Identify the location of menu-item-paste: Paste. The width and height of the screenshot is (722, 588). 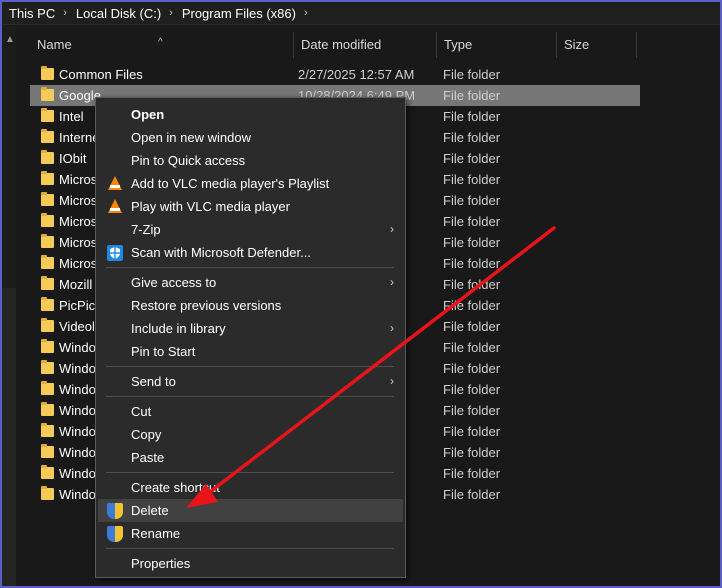
(250, 457).